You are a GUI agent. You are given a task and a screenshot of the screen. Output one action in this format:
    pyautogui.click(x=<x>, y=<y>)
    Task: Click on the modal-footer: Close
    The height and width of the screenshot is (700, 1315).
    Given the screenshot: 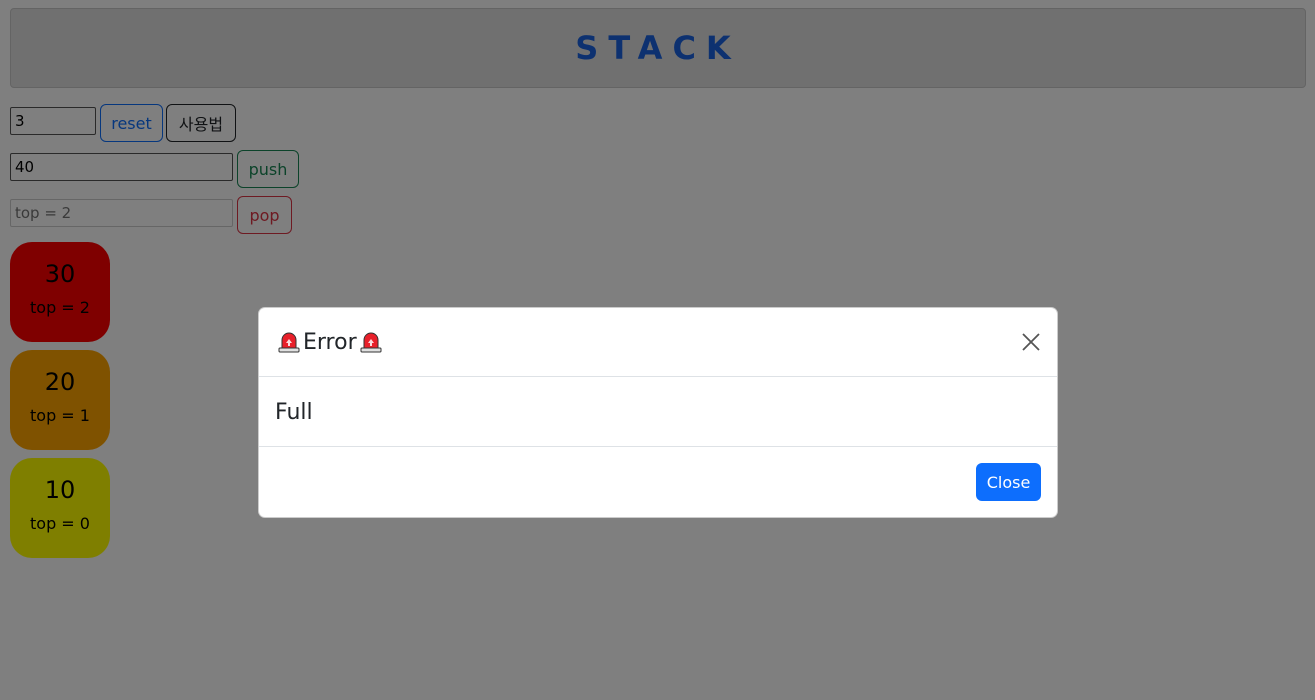 What is the action you would take?
    pyautogui.click(x=658, y=482)
    